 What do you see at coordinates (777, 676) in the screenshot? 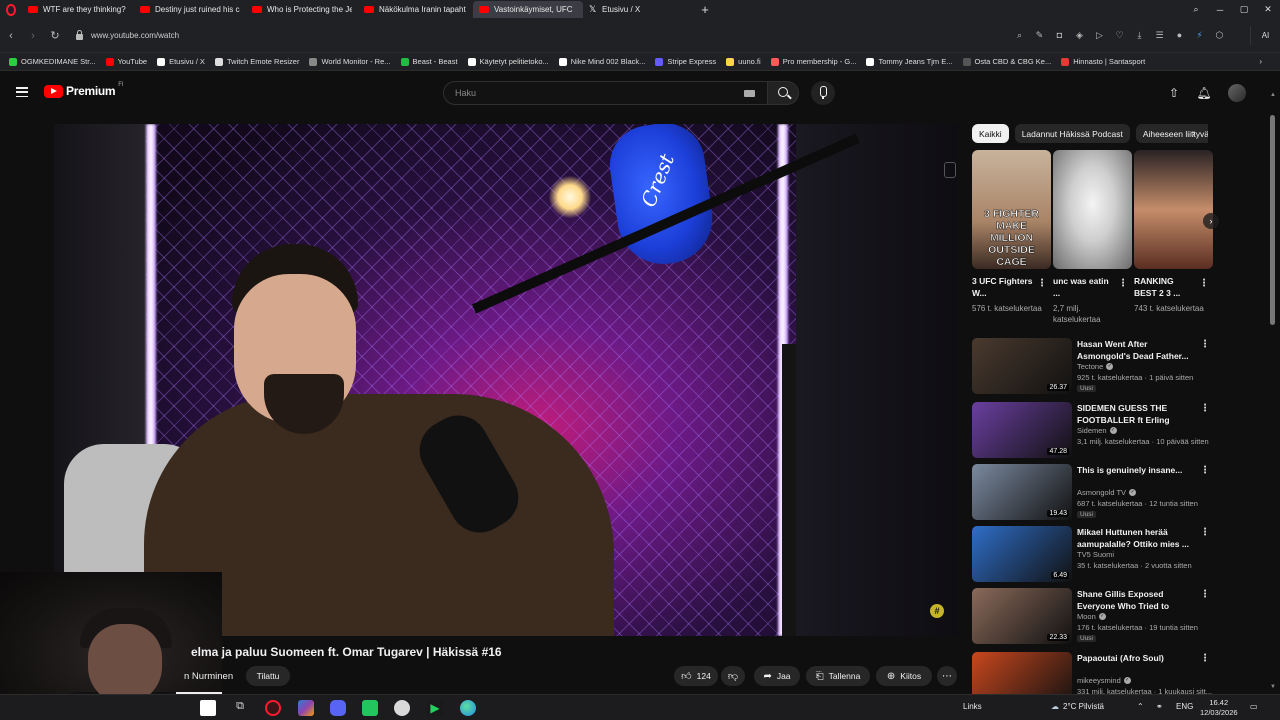
I see `share-button: ➦ Jaa` at bounding box center [777, 676].